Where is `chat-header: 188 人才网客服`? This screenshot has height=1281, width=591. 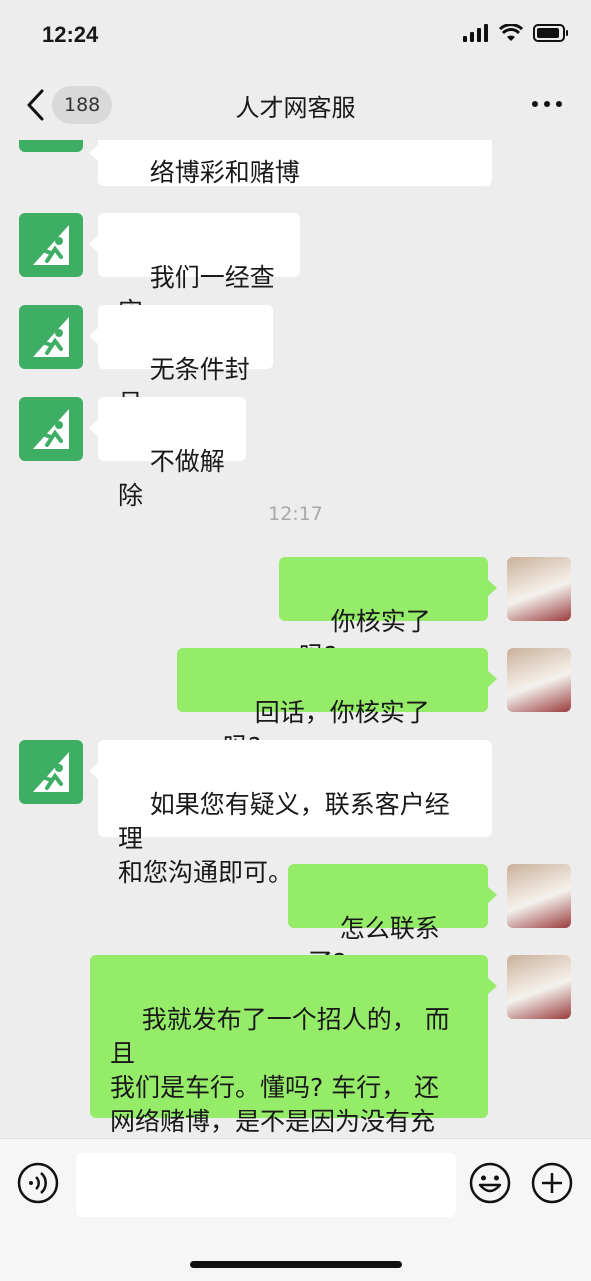 chat-header: 188 人才网客服 is located at coordinates (295, 105).